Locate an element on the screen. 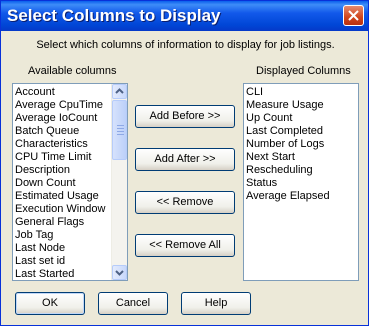 The height and width of the screenshot is (326, 369). list-item: Average Elapsed is located at coordinates (301, 196).